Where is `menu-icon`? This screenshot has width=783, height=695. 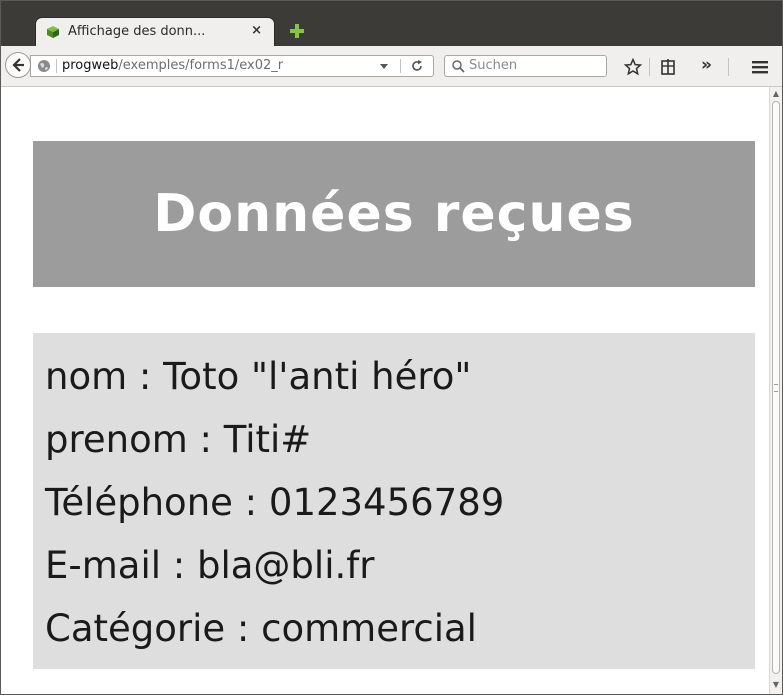 menu-icon is located at coordinates (760, 67).